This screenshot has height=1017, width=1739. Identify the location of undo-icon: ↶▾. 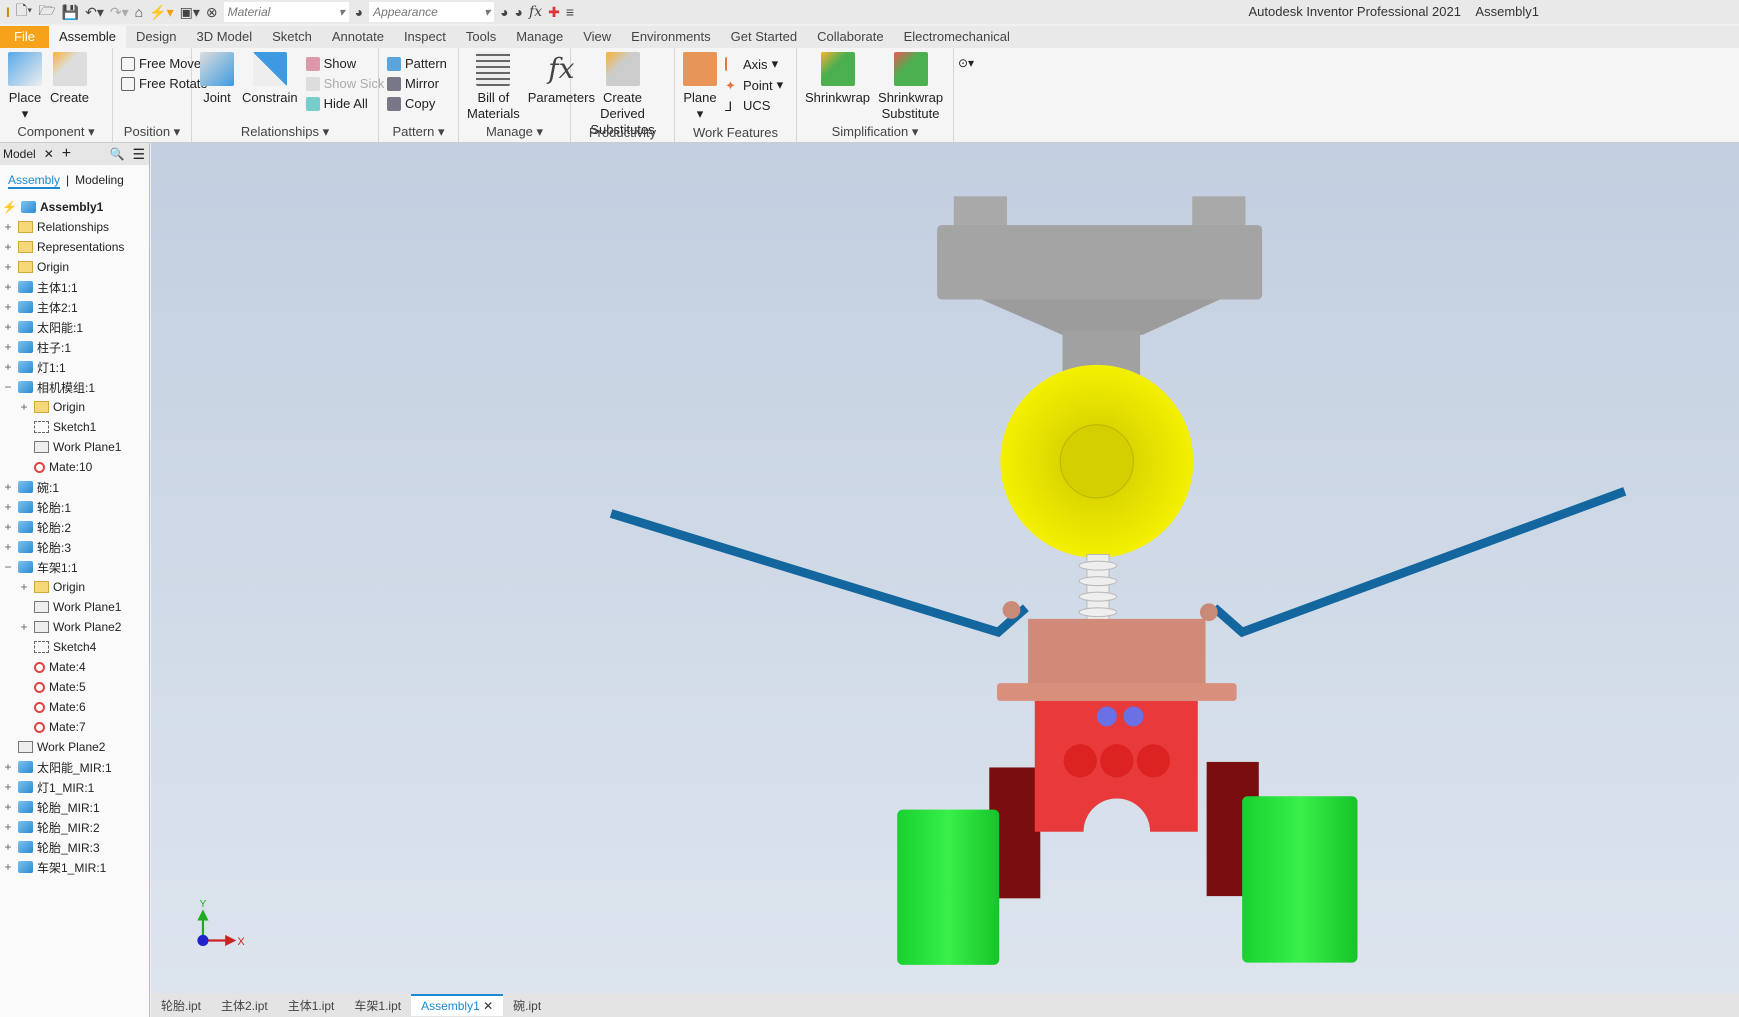
(94, 12).